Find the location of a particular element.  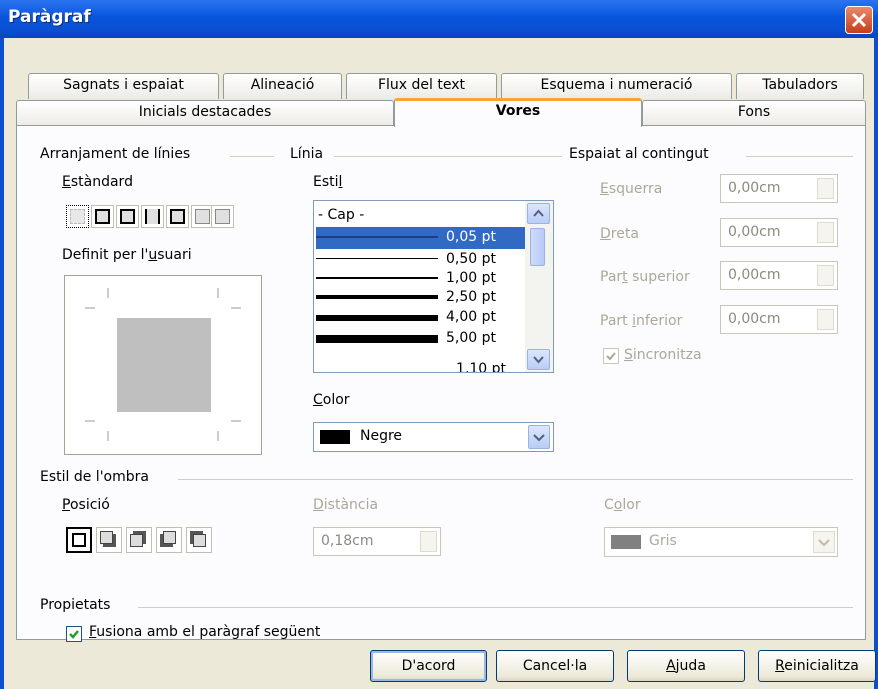

shadow-color-value: Gris is located at coordinates (663, 541).